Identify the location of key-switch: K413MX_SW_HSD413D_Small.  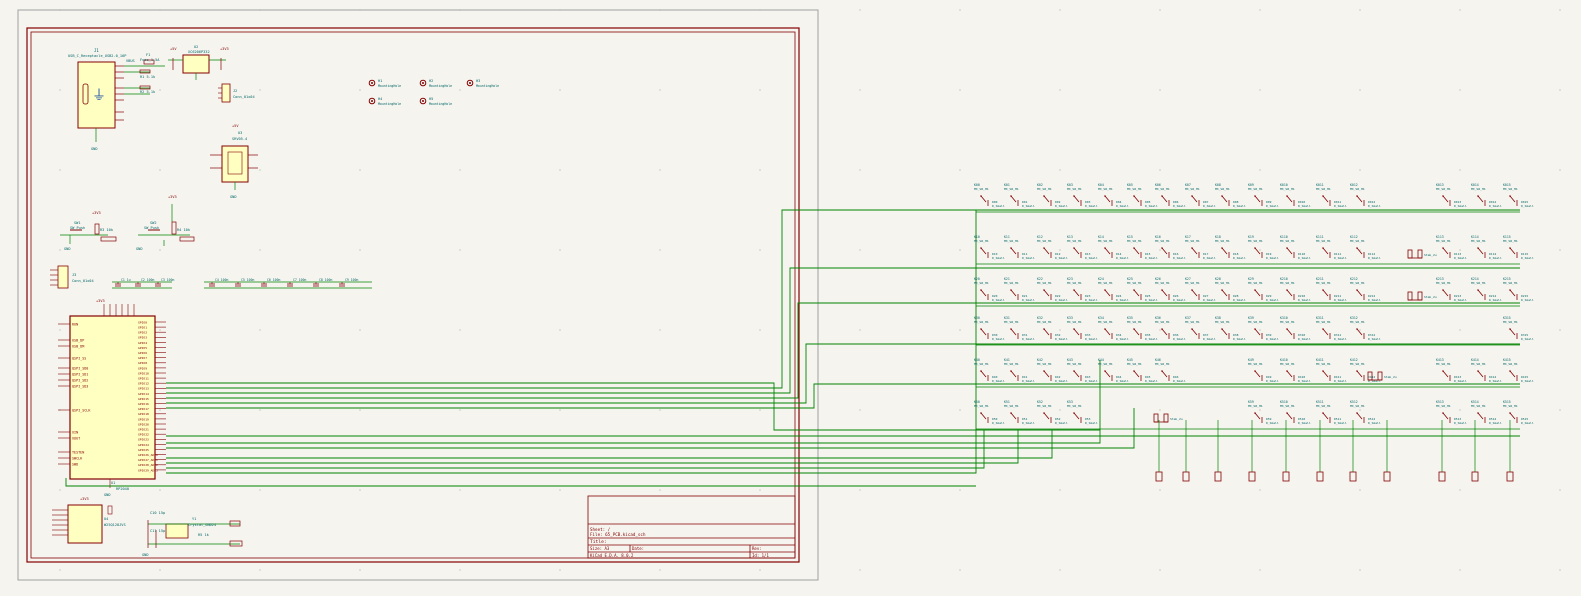
(1451, 370).